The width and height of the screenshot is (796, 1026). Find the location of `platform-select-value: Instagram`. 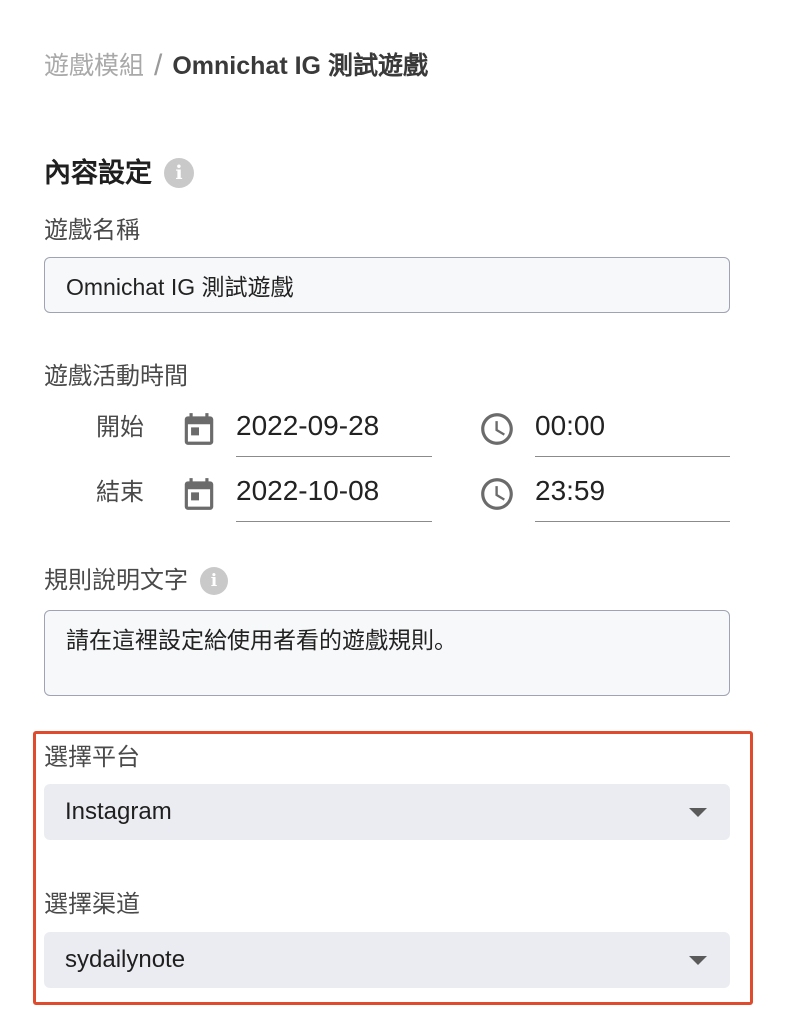

platform-select-value: Instagram is located at coordinates (118, 811).